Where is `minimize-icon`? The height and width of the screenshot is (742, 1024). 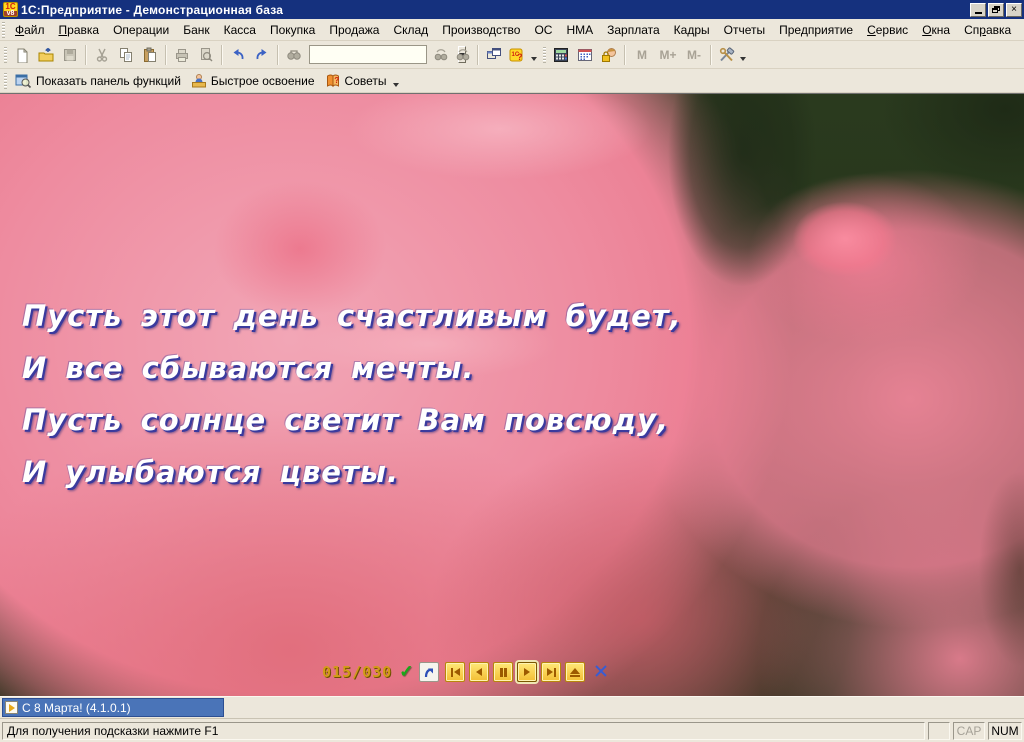
minimize-icon is located at coordinates (978, 13).